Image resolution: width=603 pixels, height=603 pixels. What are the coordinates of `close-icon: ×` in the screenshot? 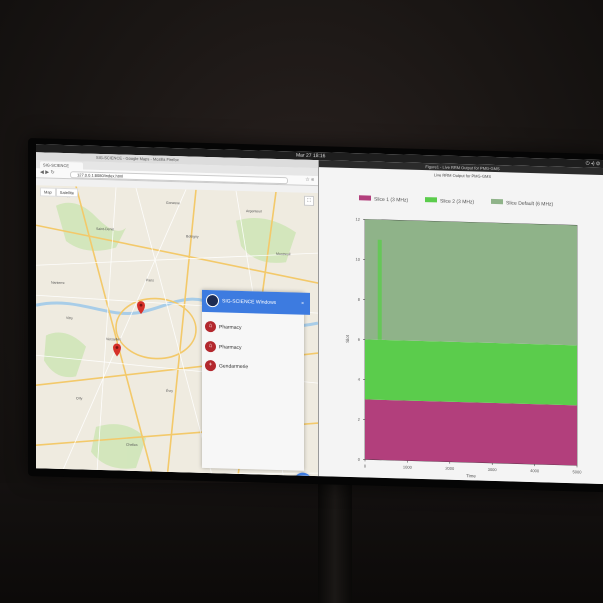 It's located at (302, 304).